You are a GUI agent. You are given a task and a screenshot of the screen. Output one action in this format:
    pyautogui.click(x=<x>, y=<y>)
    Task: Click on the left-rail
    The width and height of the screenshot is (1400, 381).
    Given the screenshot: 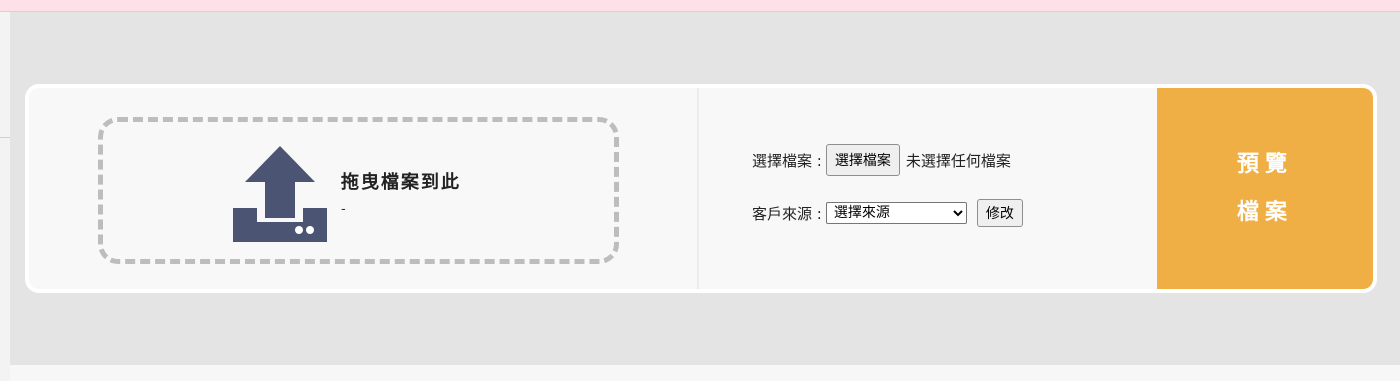 What is the action you would take?
    pyautogui.click(x=5, y=196)
    